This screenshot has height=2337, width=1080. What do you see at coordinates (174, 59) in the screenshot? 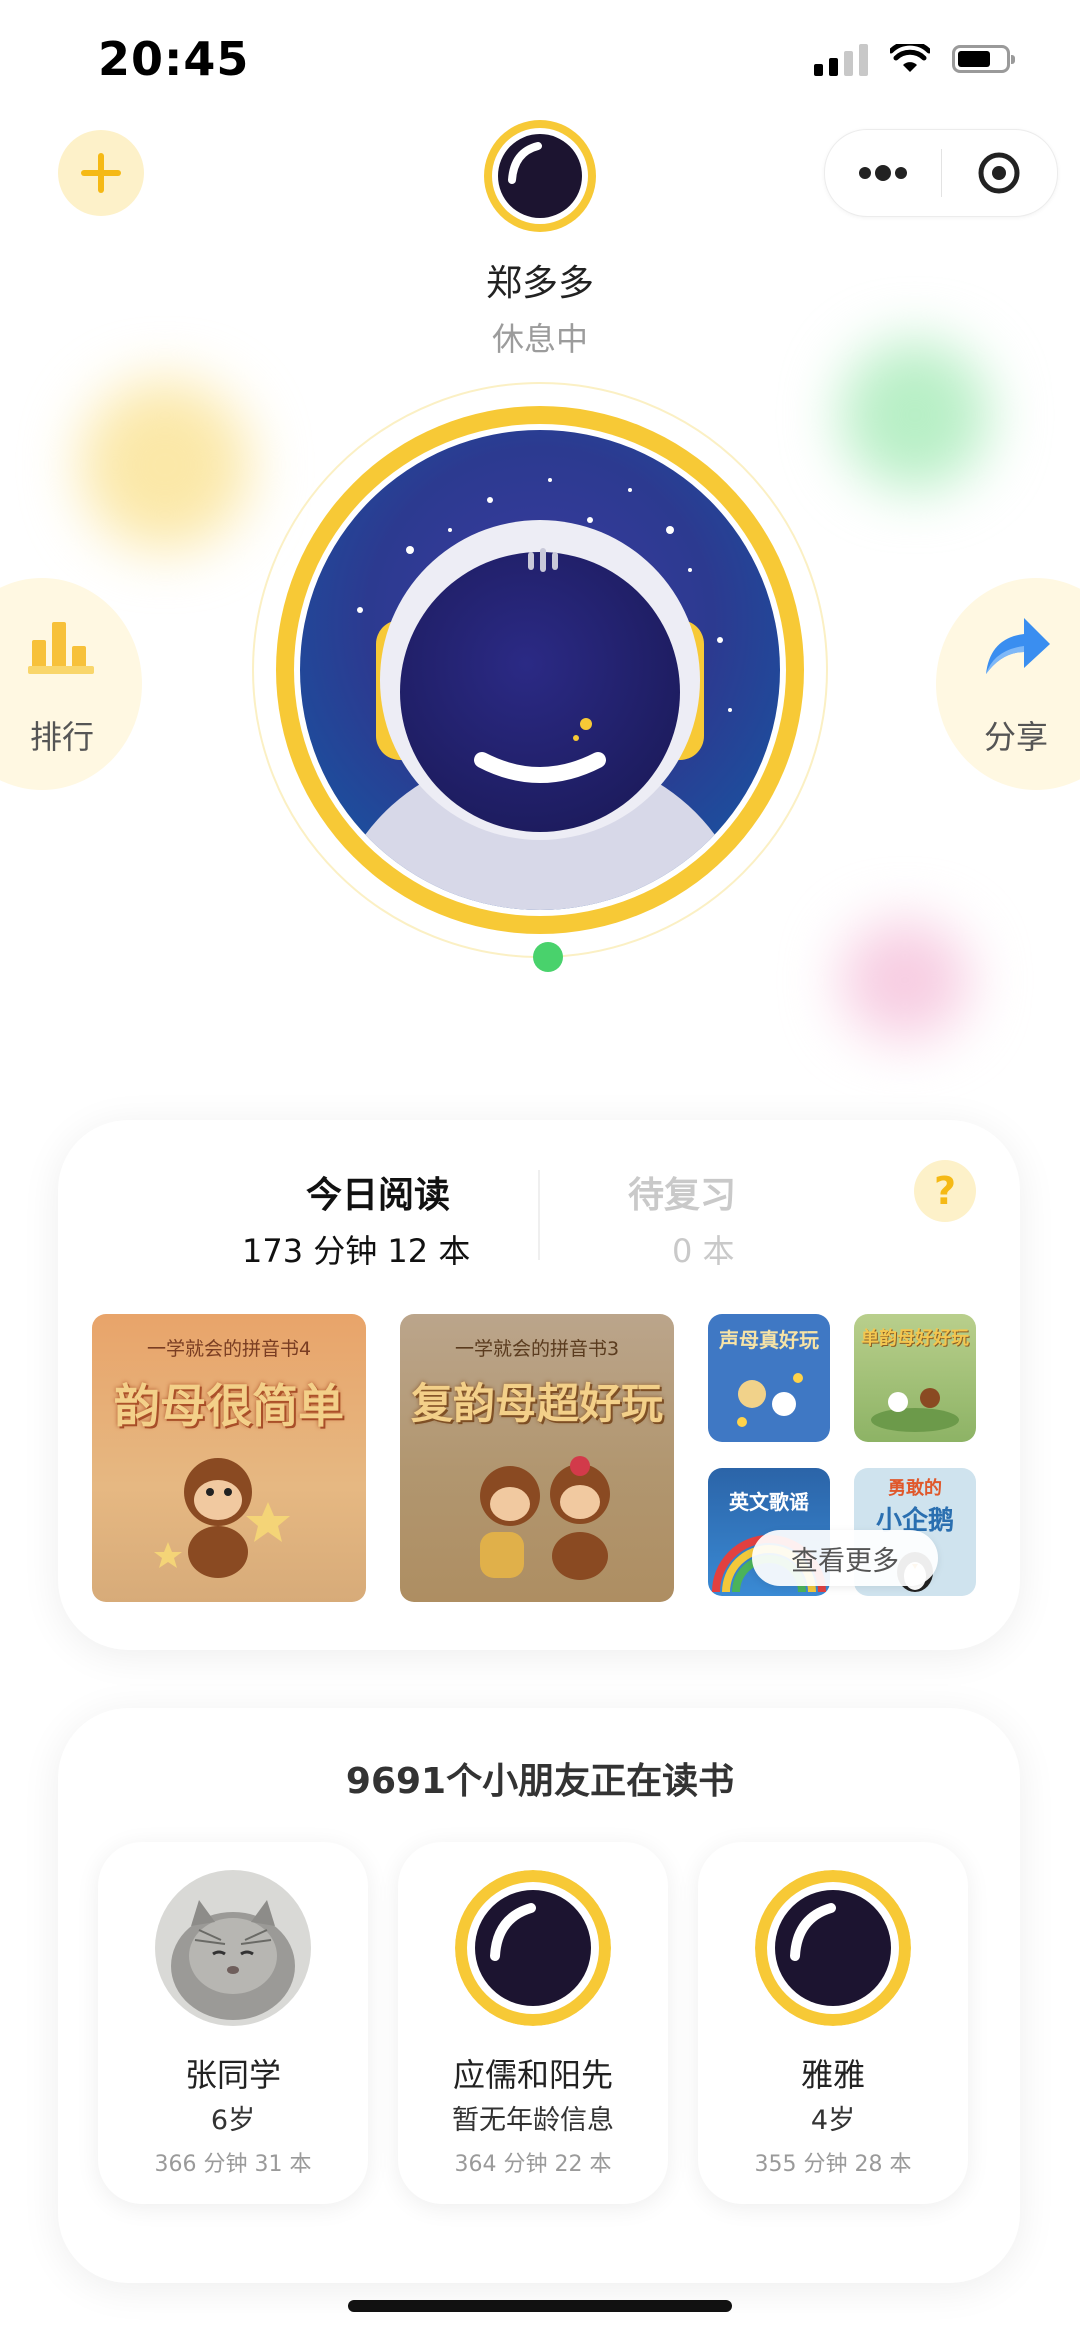
I see `status-time: 20:45` at bounding box center [174, 59].